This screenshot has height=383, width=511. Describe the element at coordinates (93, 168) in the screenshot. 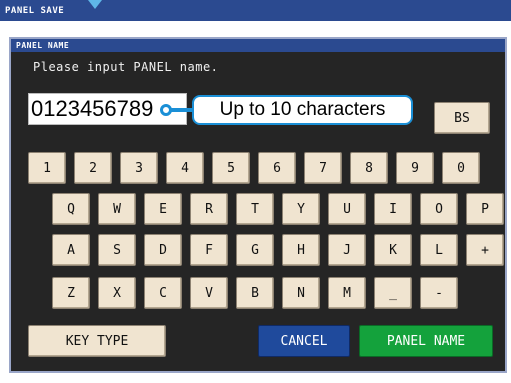

I see `key-2: 2` at that location.